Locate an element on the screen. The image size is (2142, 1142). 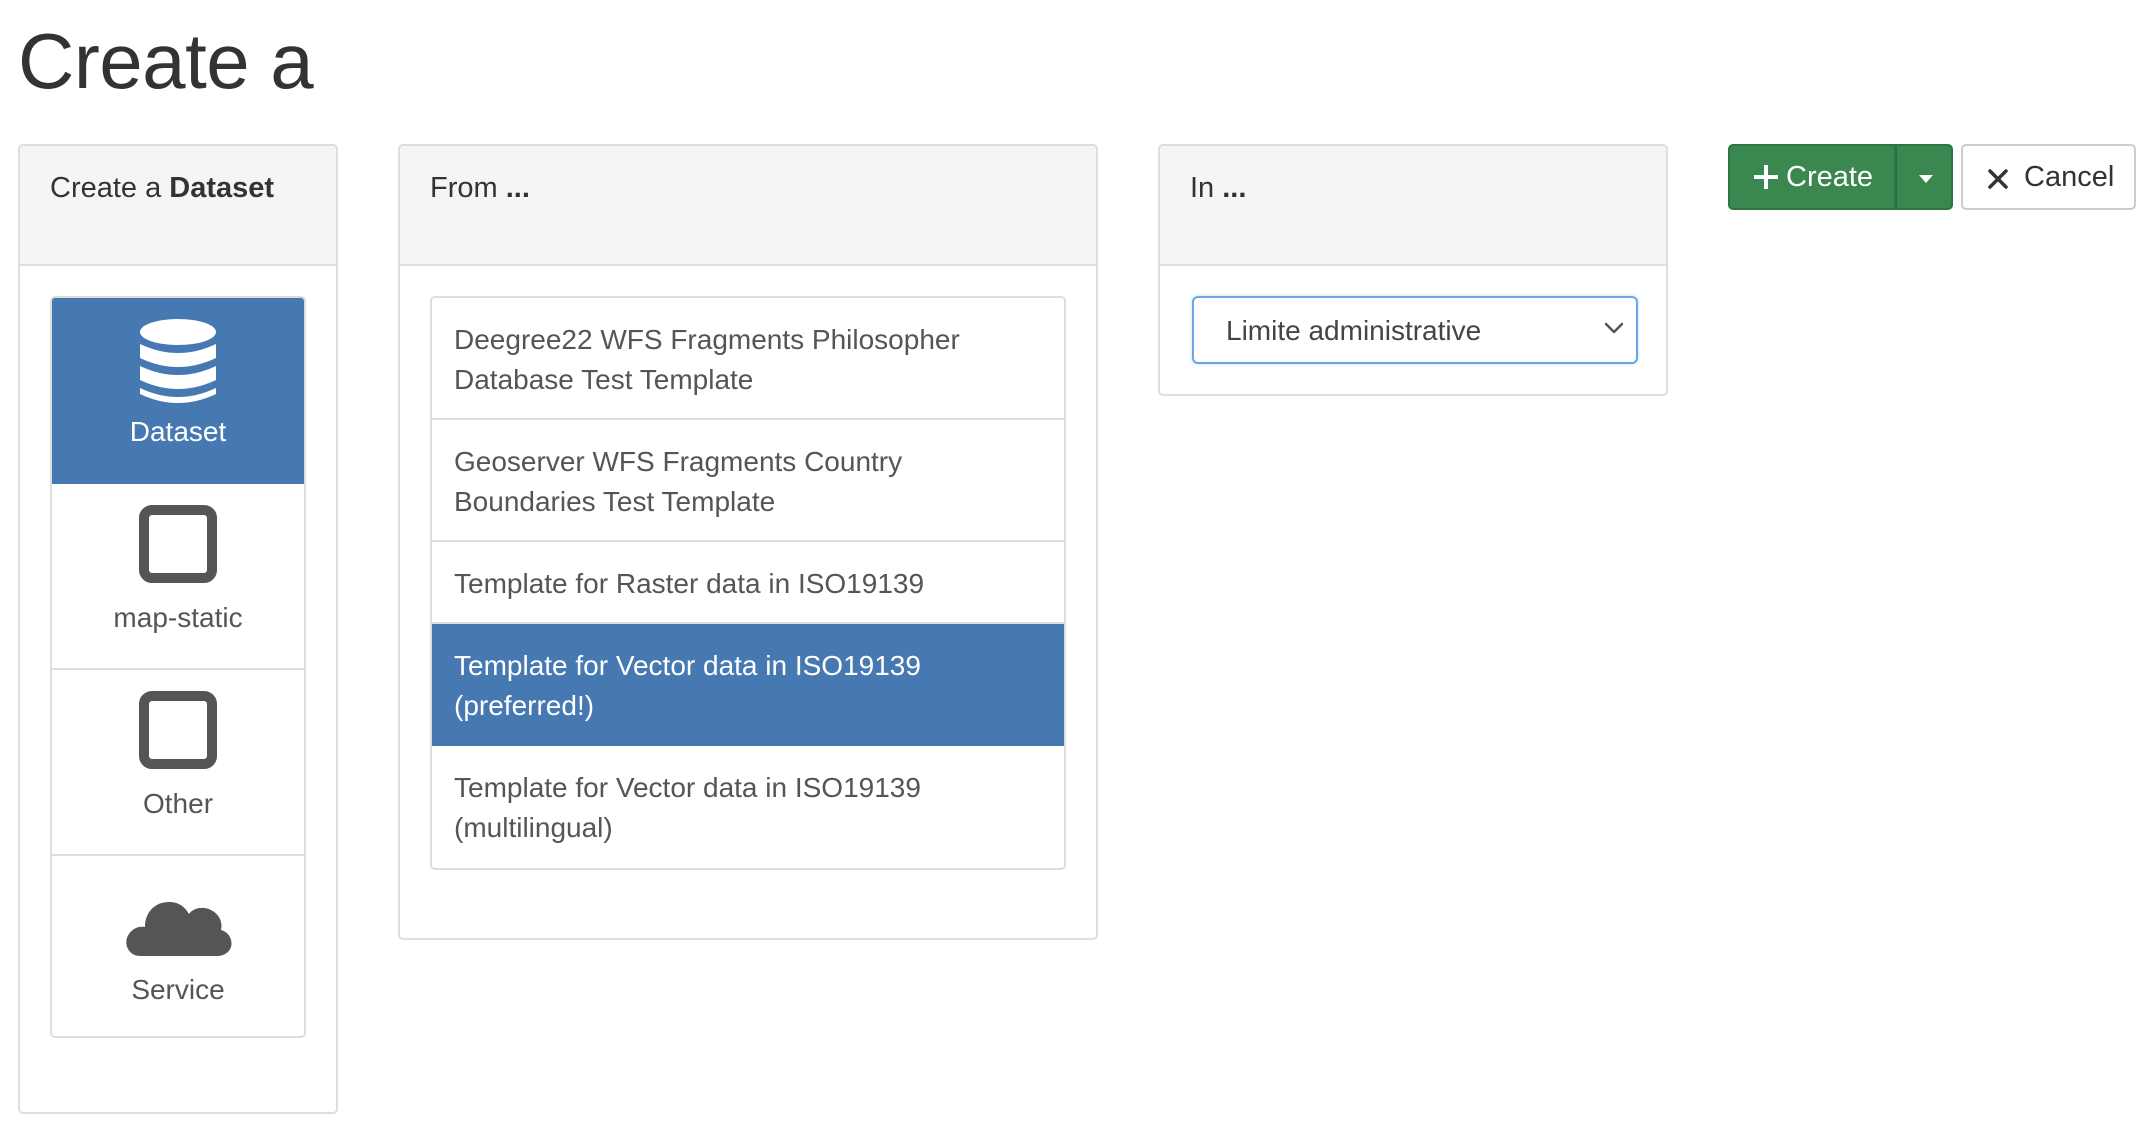
cloud-icon is located at coordinates (178, 921).